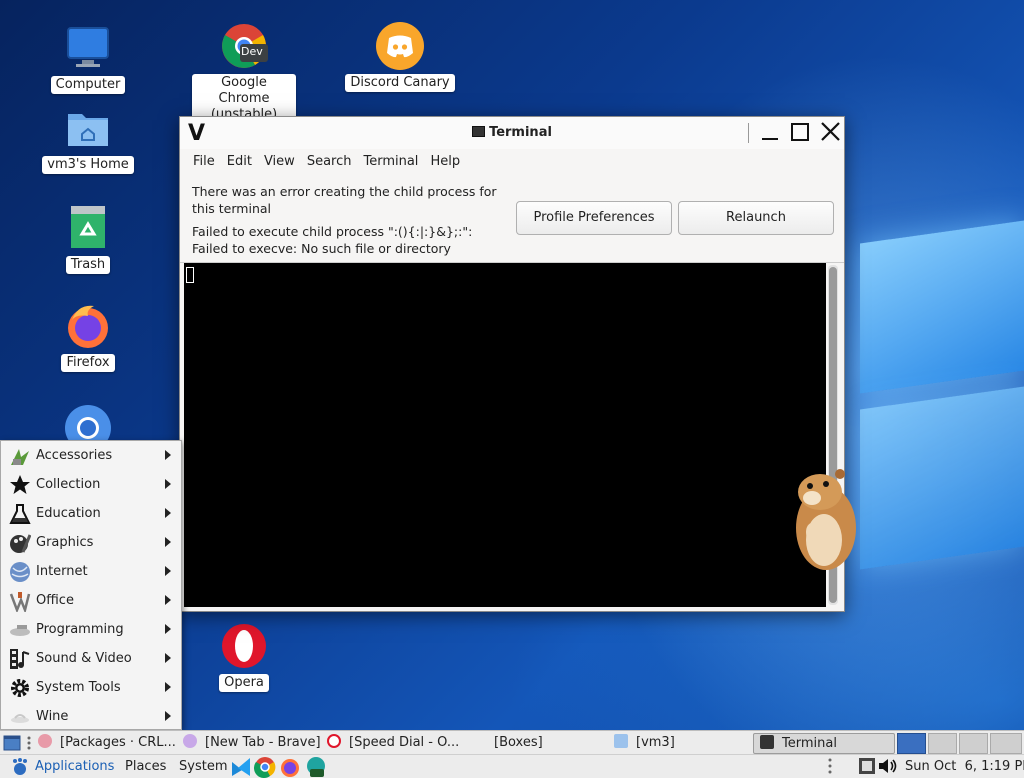 Image resolution: width=1024 pixels, height=778 pixels. I want to click on desktop-icon-label: vm3's Home, so click(88, 165).